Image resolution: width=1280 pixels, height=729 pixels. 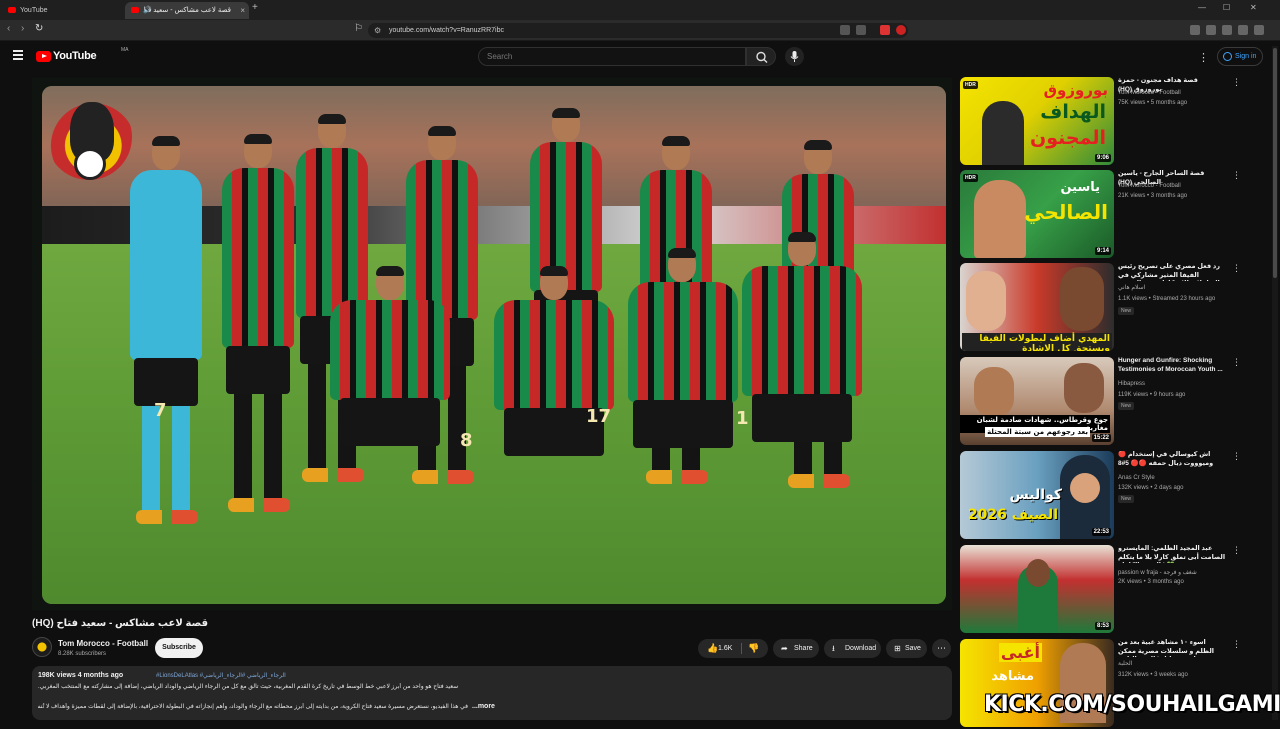 What do you see at coordinates (103, 643) in the screenshot?
I see `channel-name: Tom Morocco - Football` at bounding box center [103, 643].